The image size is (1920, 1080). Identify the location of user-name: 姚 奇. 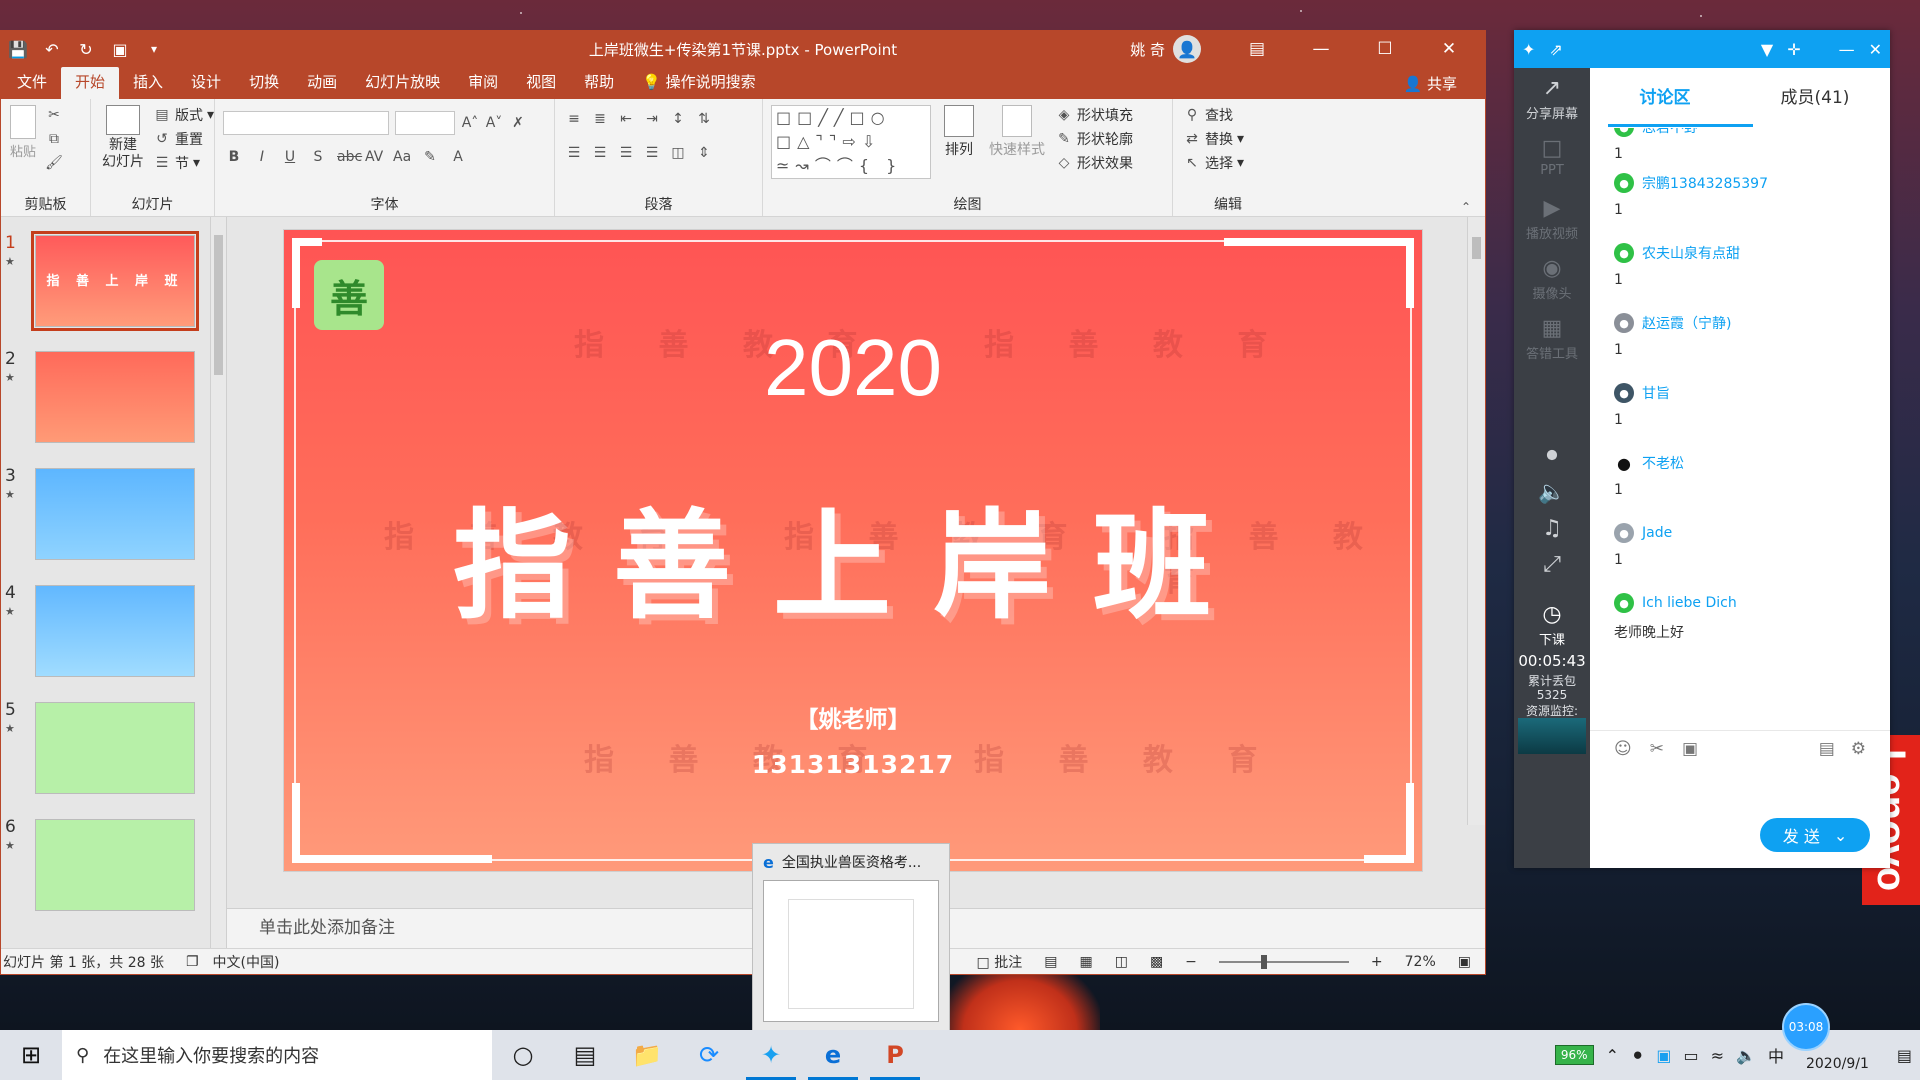
(1147, 49).